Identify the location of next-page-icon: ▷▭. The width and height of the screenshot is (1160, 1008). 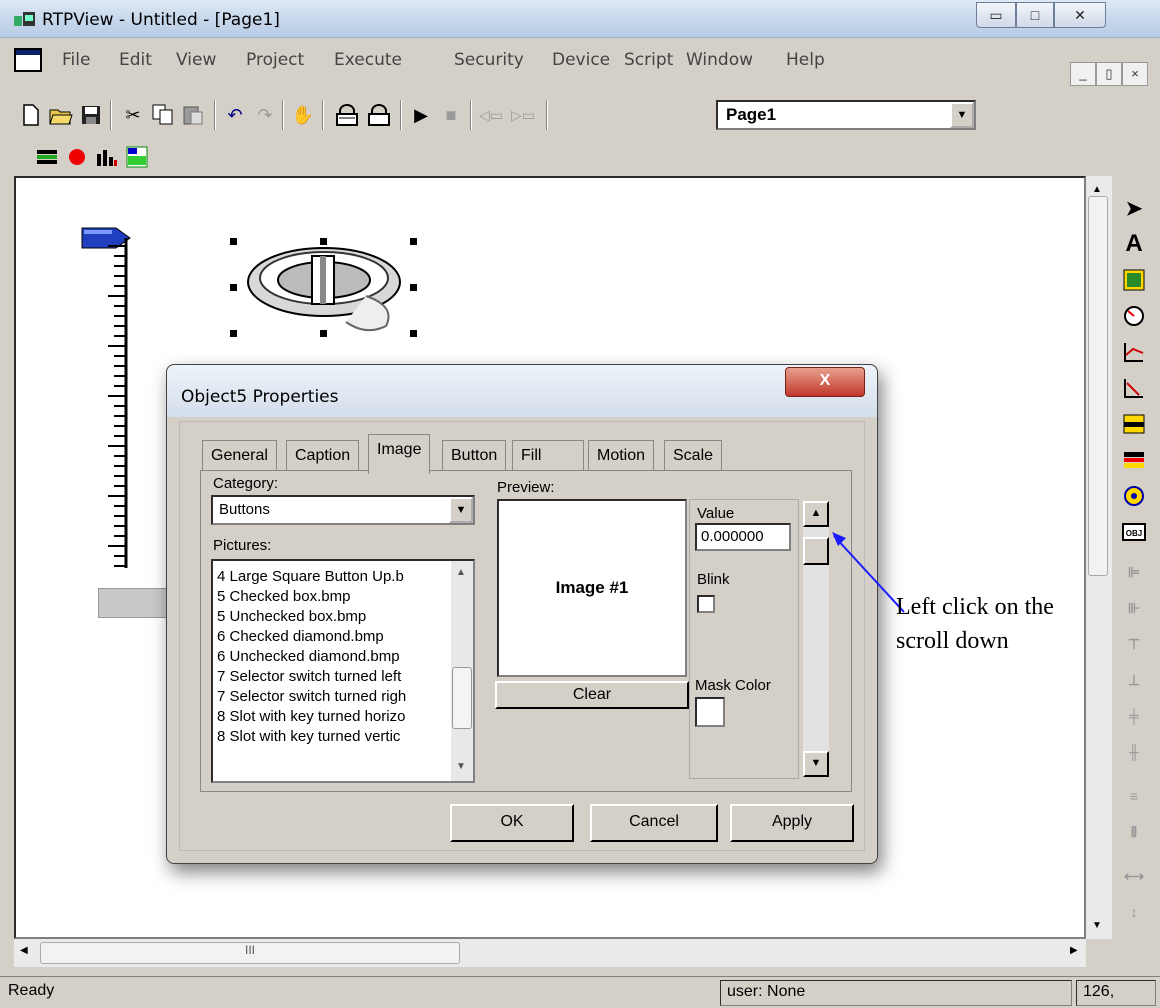
(523, 115).